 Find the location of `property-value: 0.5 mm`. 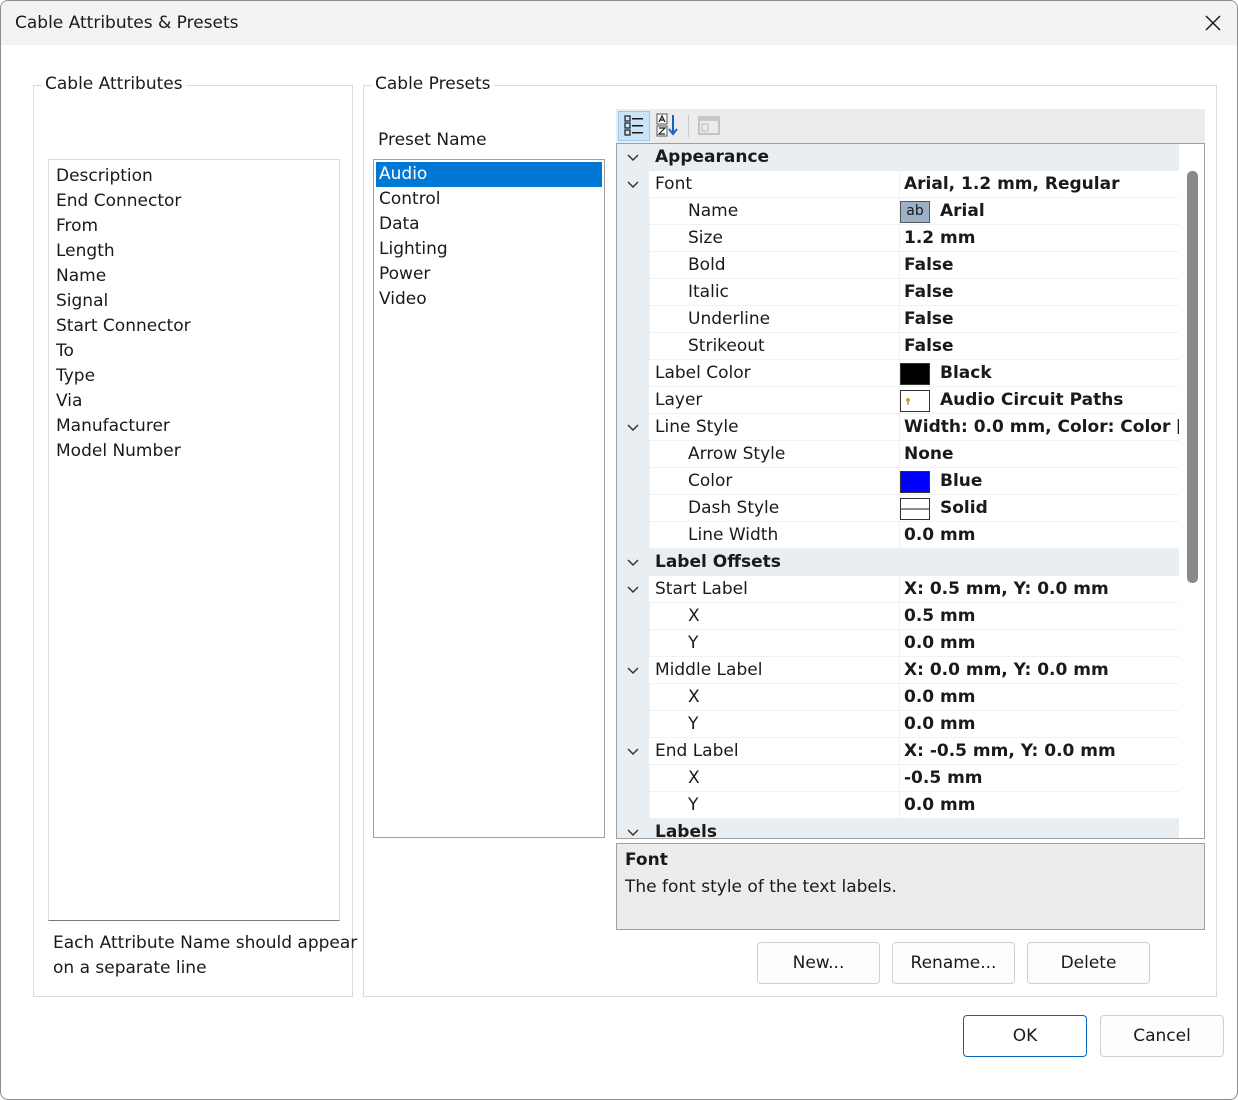

property-value: 0.5 mm is located at coordinates (1039, 616).